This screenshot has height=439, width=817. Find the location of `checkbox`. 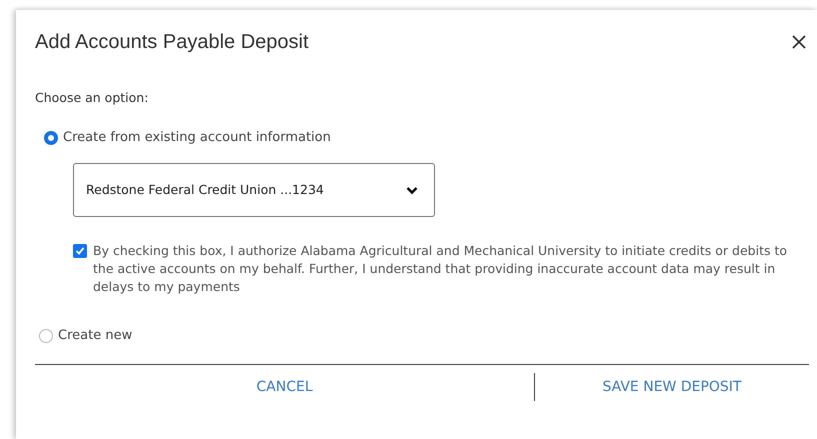

checkbox is located at coordinates (80, 251).